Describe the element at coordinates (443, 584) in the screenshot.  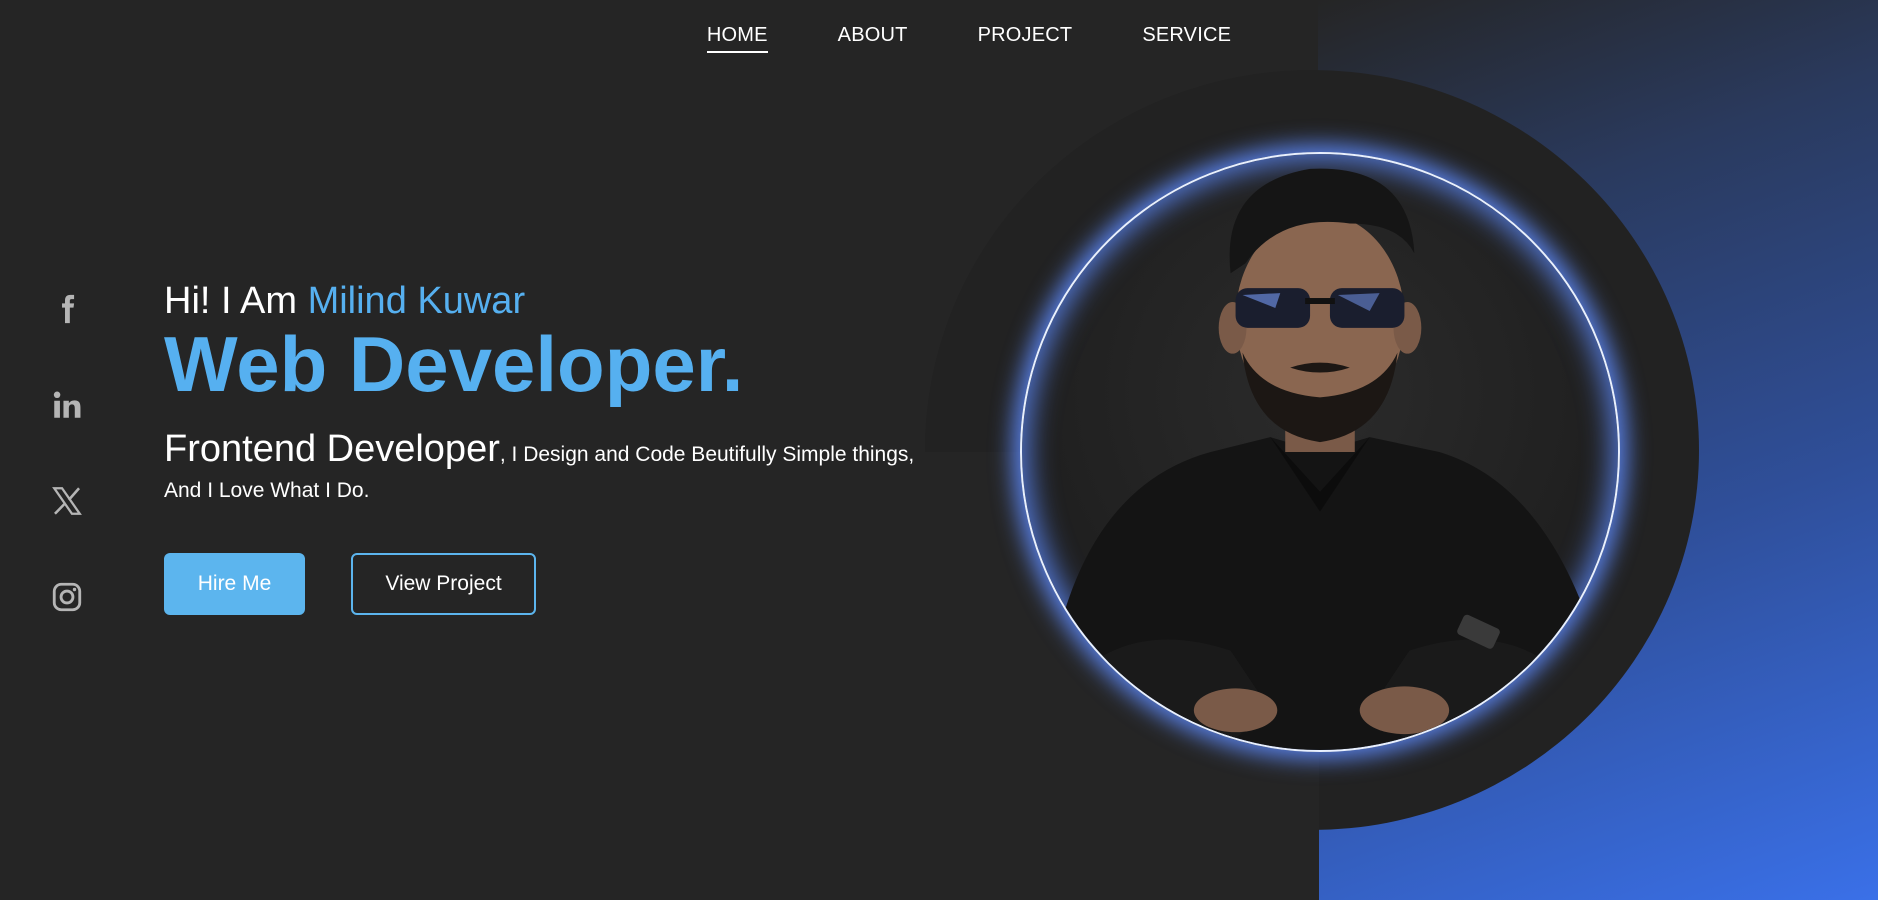
I see `view-project-button: View Project` at that location.